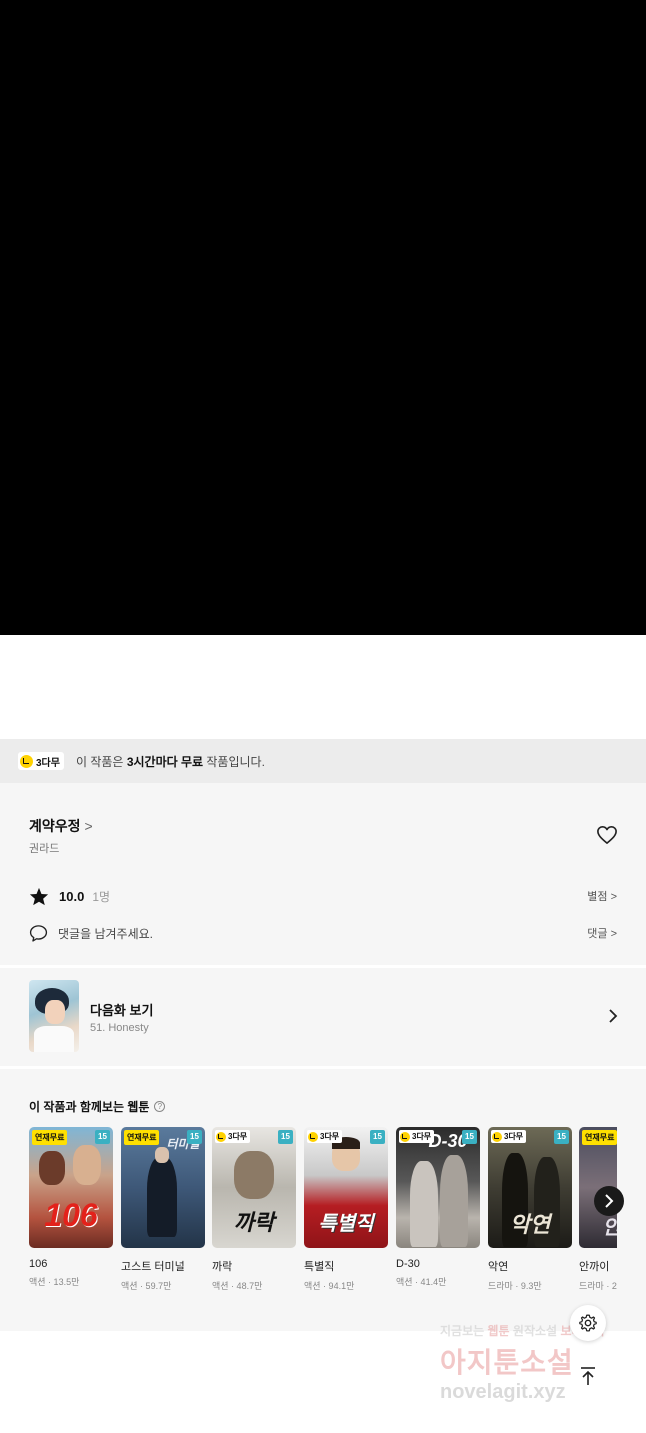  Describe the element at coordinates (535, 1331) in the screenshot. I see `wm-text-c: 원작소설` at that location.